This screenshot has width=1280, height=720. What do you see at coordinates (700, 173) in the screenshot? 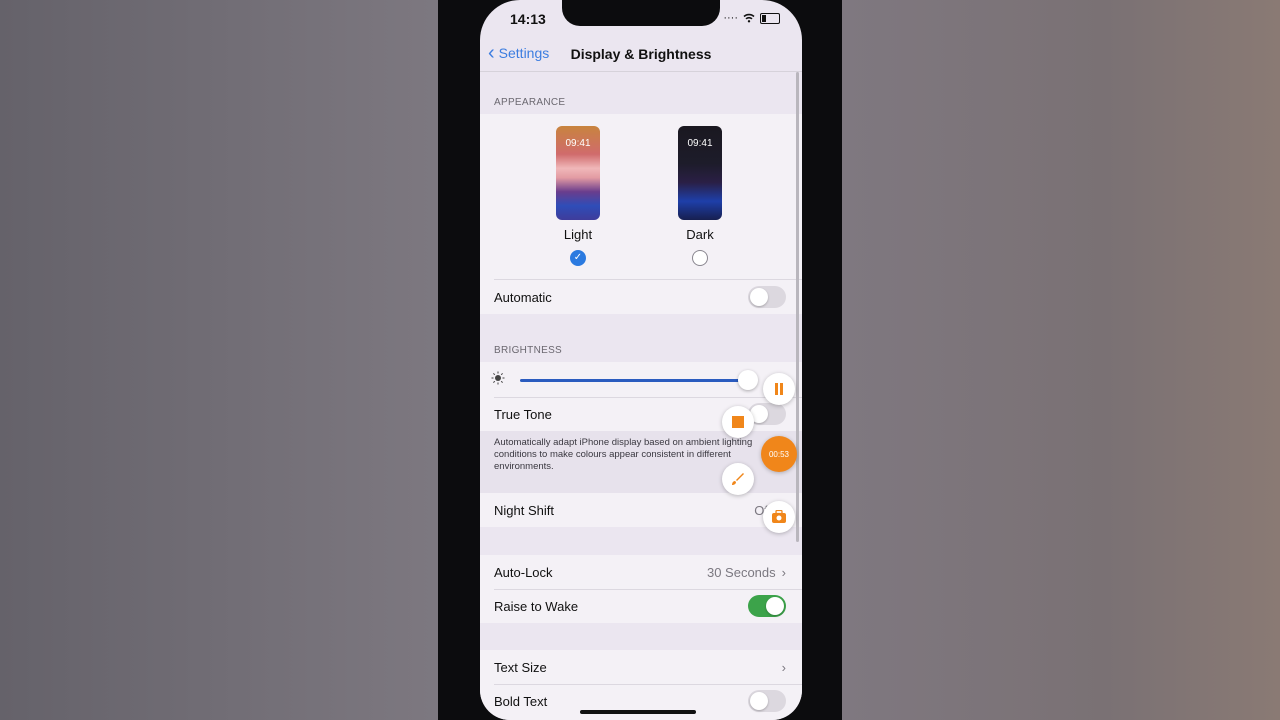
I see `dark-theme-preview: 09:41` at bounding box center [700, 173].